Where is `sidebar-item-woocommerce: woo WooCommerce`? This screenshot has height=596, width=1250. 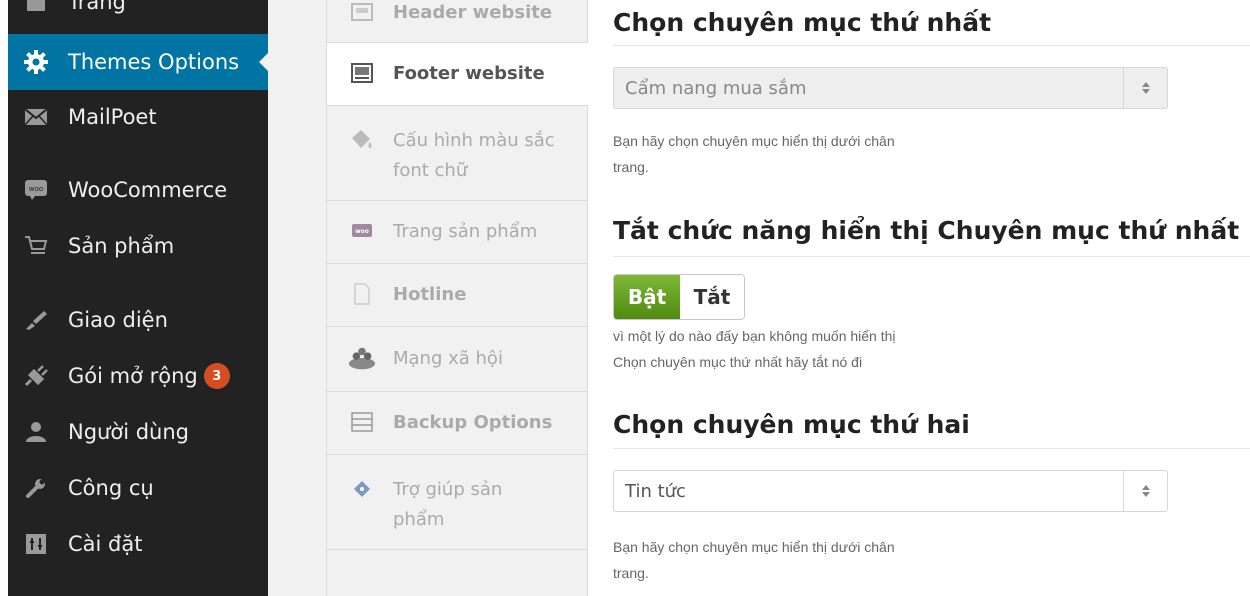 sidebar-item-woocommerce: woo WooCommerce is located at coordinates (138, 190).